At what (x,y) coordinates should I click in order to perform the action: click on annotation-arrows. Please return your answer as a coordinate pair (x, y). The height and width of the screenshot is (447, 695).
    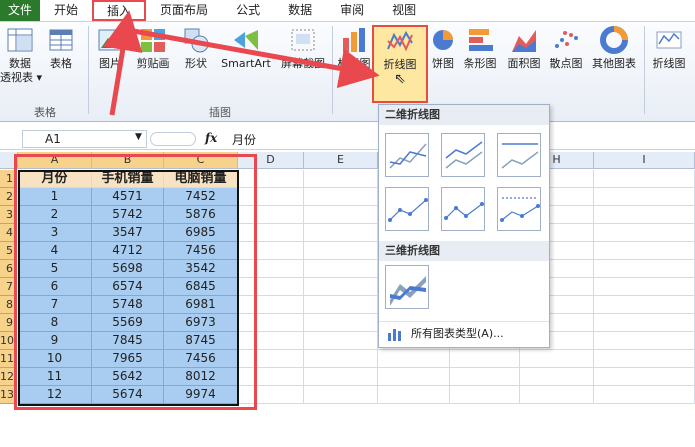
    Looking at the image, I should click on (241, 63).